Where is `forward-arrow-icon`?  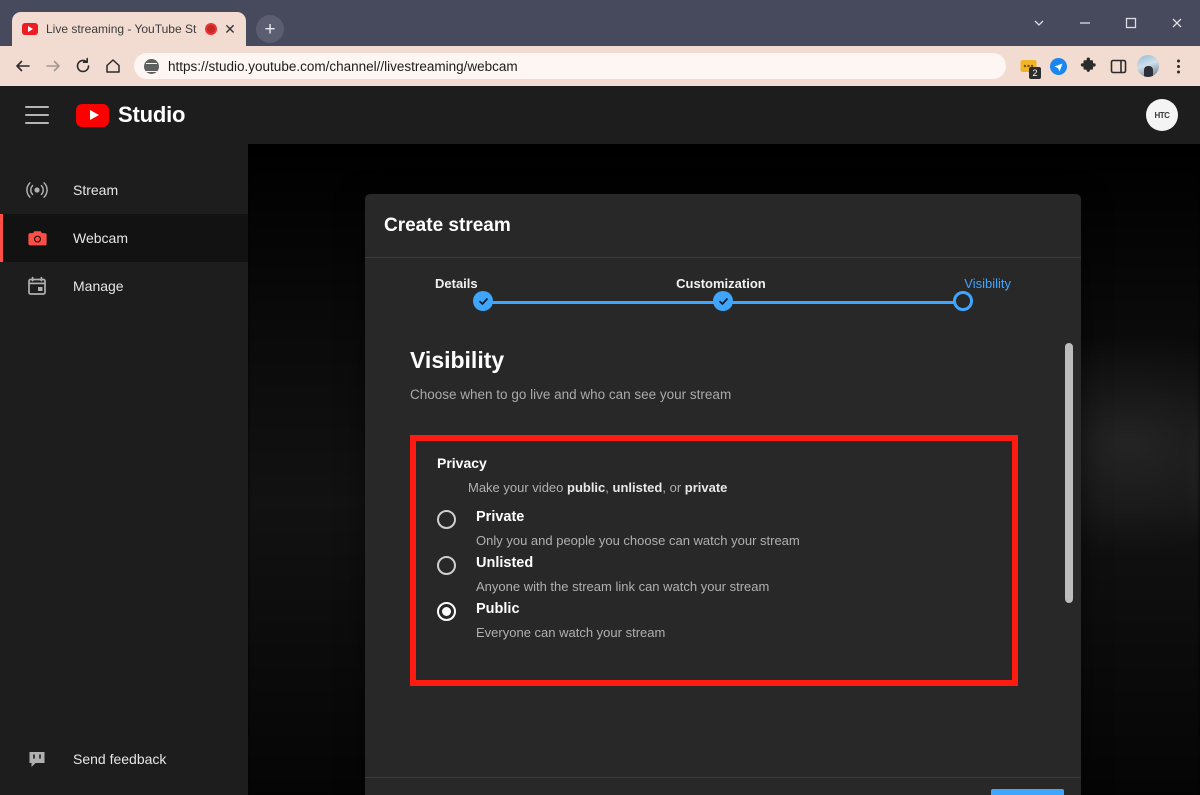 forward-arrow-icon is located at coordinates (53, 66).